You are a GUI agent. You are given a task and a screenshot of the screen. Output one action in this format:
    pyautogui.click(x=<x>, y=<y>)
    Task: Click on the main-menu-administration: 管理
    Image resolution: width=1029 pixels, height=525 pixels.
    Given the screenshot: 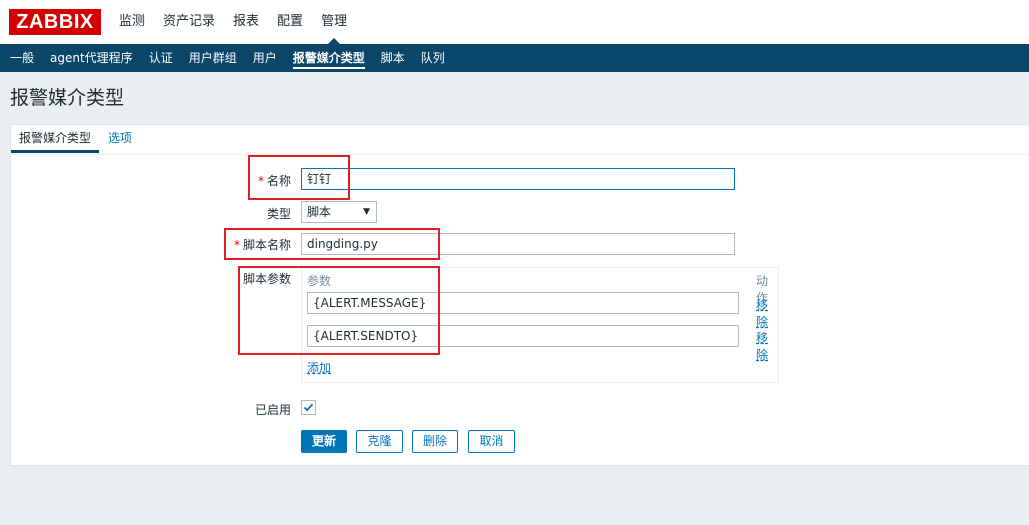 What is the action you would take?
    pyautogui.click(x=334, y=22)
    